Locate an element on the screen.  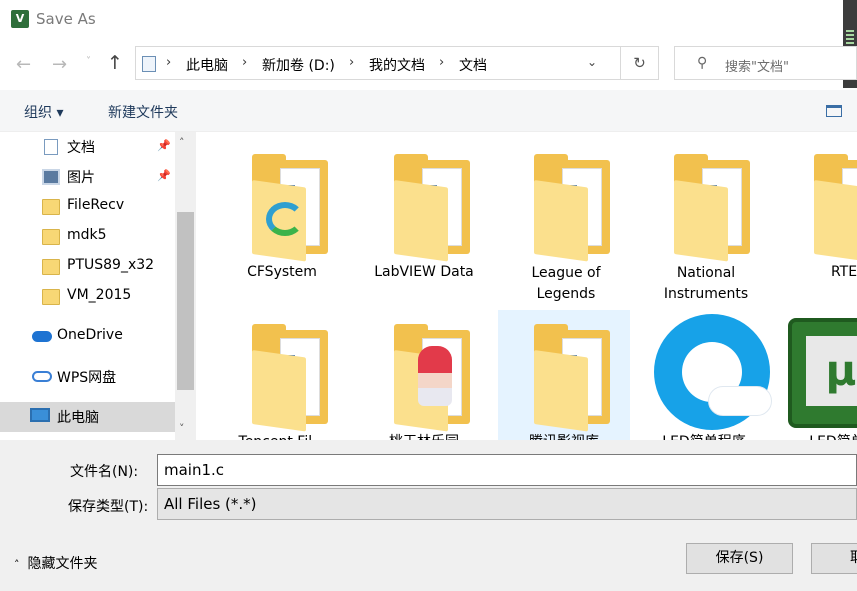
folder-item-cfsystem: CFSystem is located at coordinates (282, 212).